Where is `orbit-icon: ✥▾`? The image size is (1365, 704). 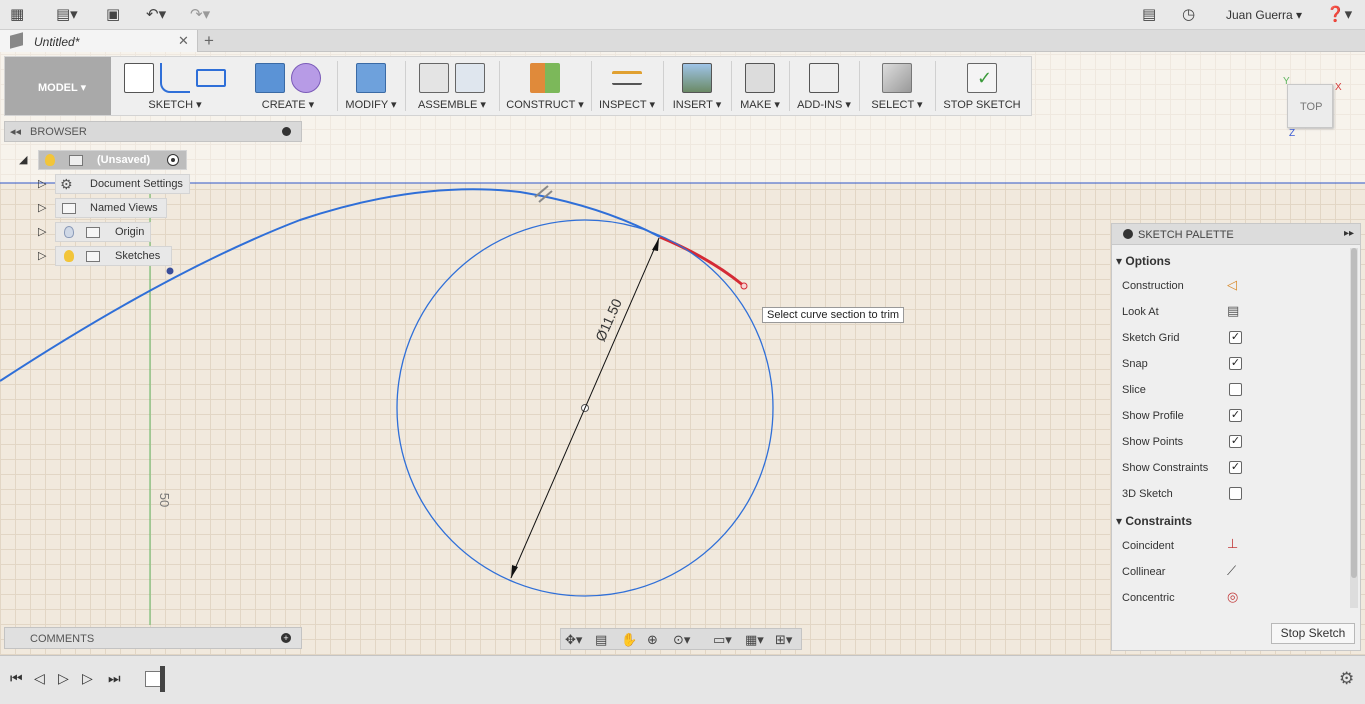 orbit-icon: ✥▾ is located at coordinates (573, 640).